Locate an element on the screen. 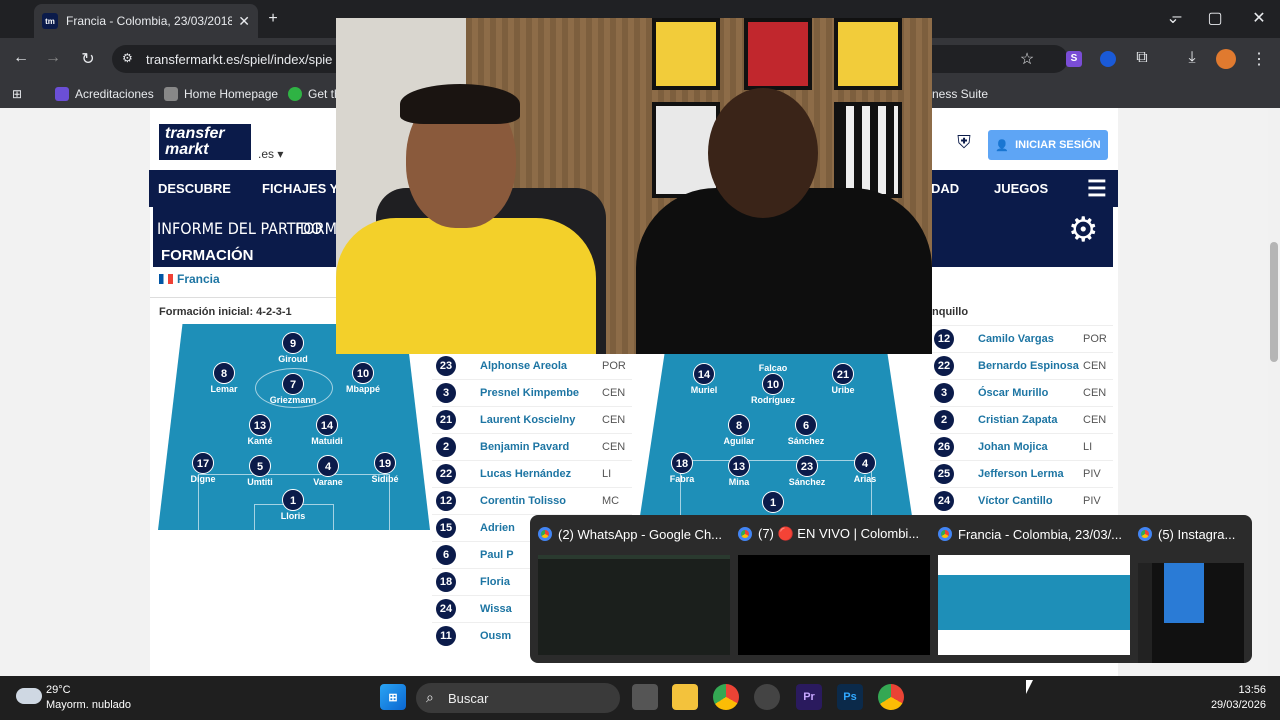  player-name: Griezmann is located at coordinates (293, 400).